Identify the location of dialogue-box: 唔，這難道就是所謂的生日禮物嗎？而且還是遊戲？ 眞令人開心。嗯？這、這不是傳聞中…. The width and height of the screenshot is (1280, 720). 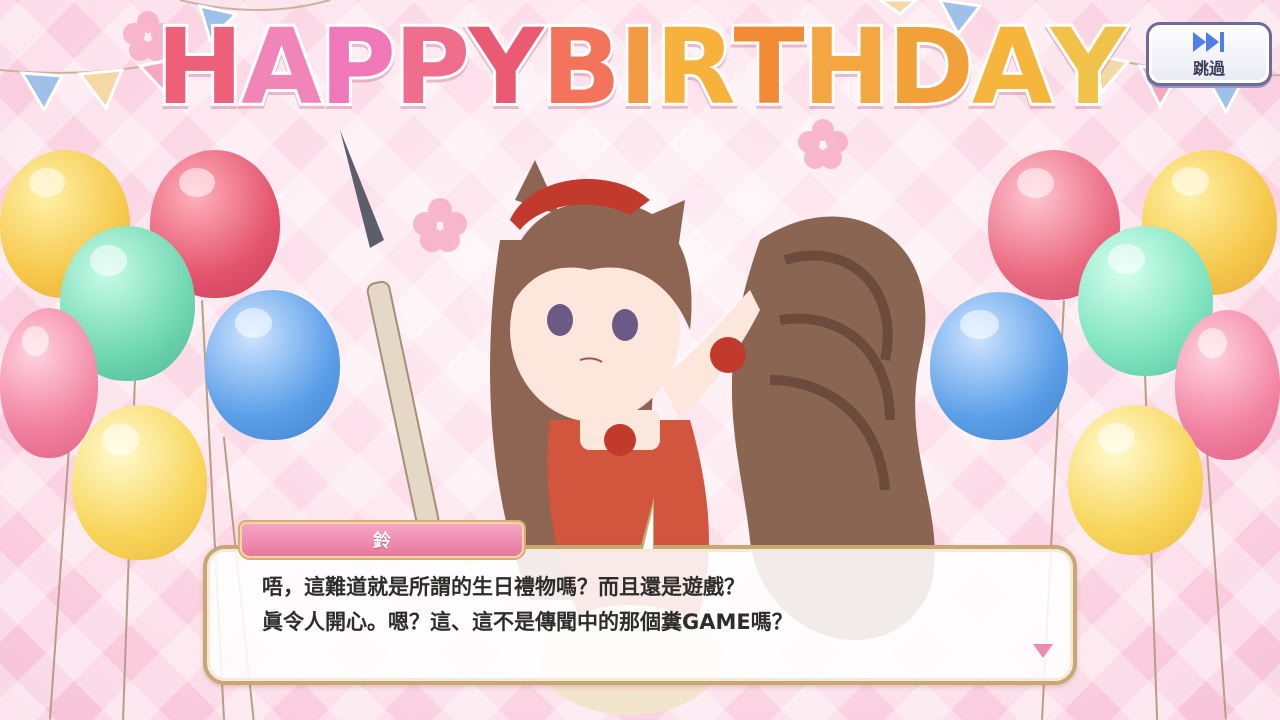
(640, 615).